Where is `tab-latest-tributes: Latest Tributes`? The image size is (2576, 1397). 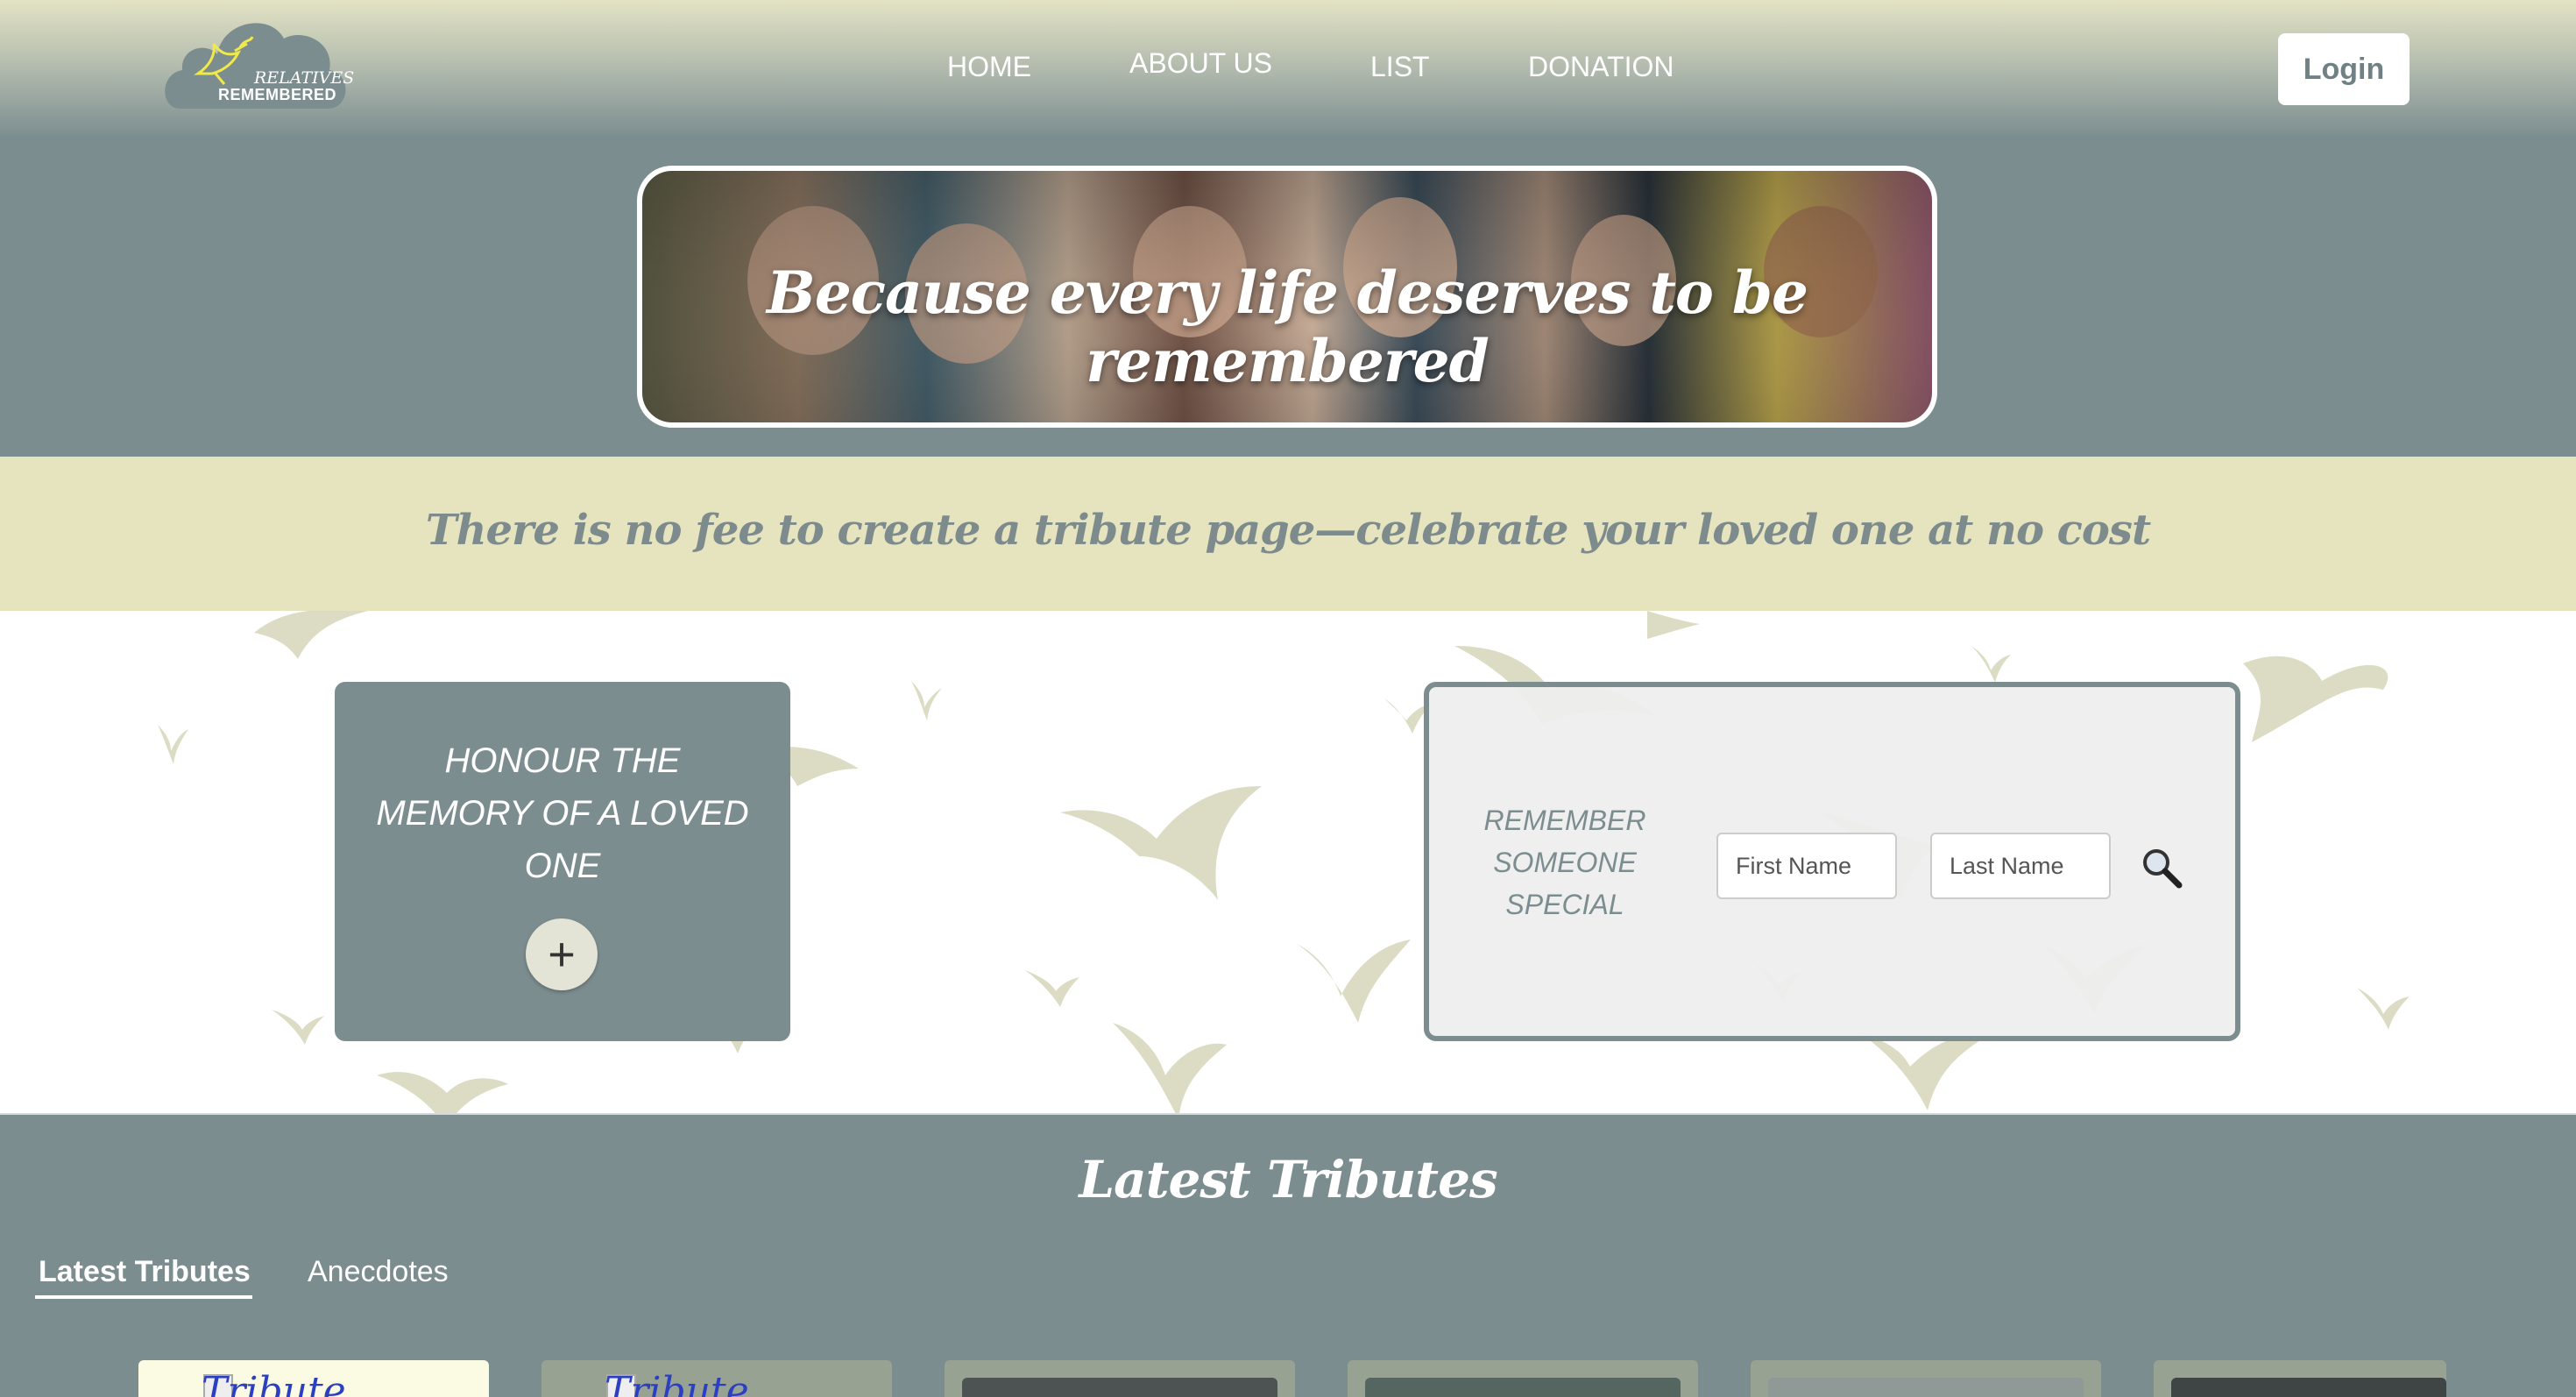
tab-latest-tributes: Latest Tributes is located at coordinates (145, 1272).